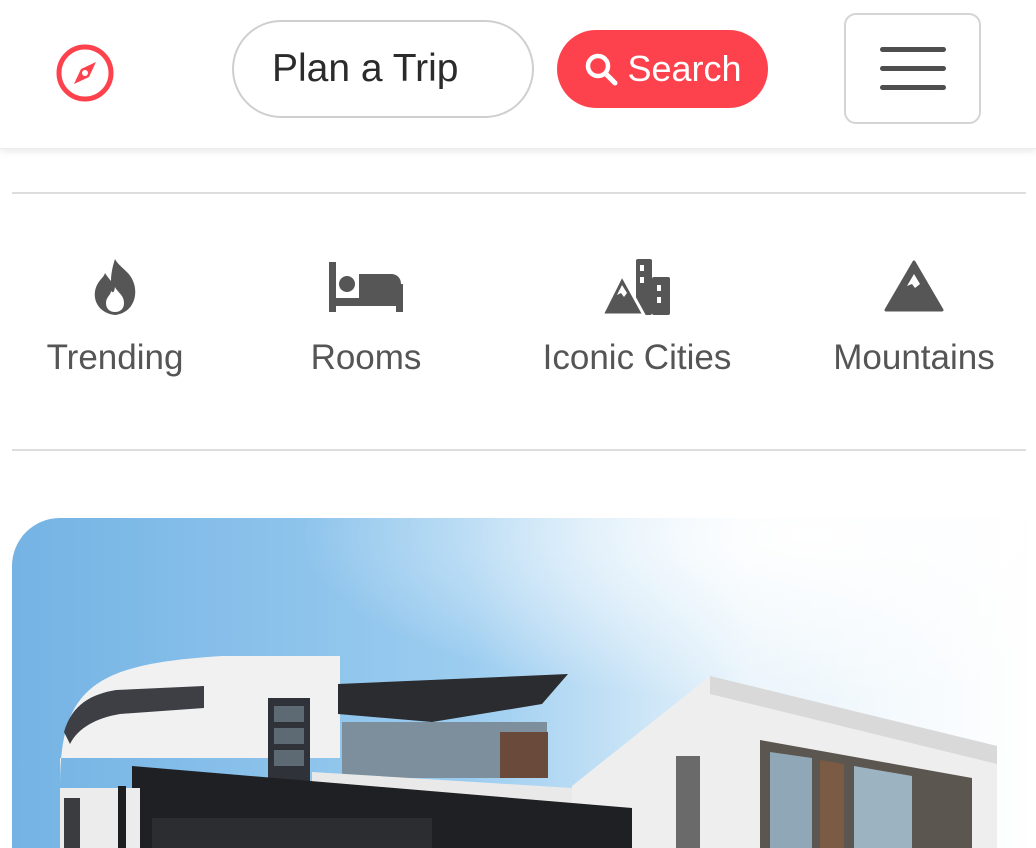  What do you see at coordinates (115, 287) in the screenshot?
I see `fire-icon` at bounding box center [115, 287].